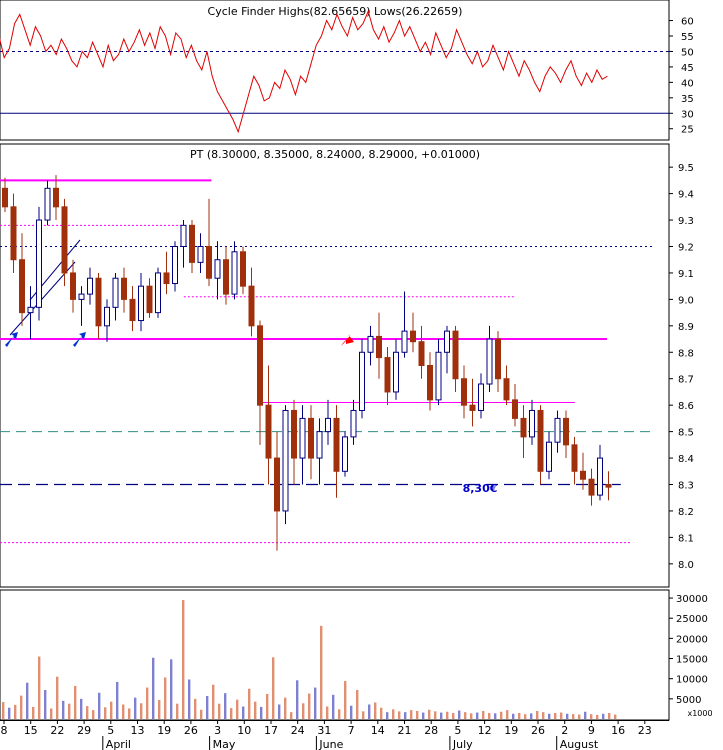  Describe the element at coordinates (687, 37) in the screenshot. I see `indicator-tick-label: 55` at that location.